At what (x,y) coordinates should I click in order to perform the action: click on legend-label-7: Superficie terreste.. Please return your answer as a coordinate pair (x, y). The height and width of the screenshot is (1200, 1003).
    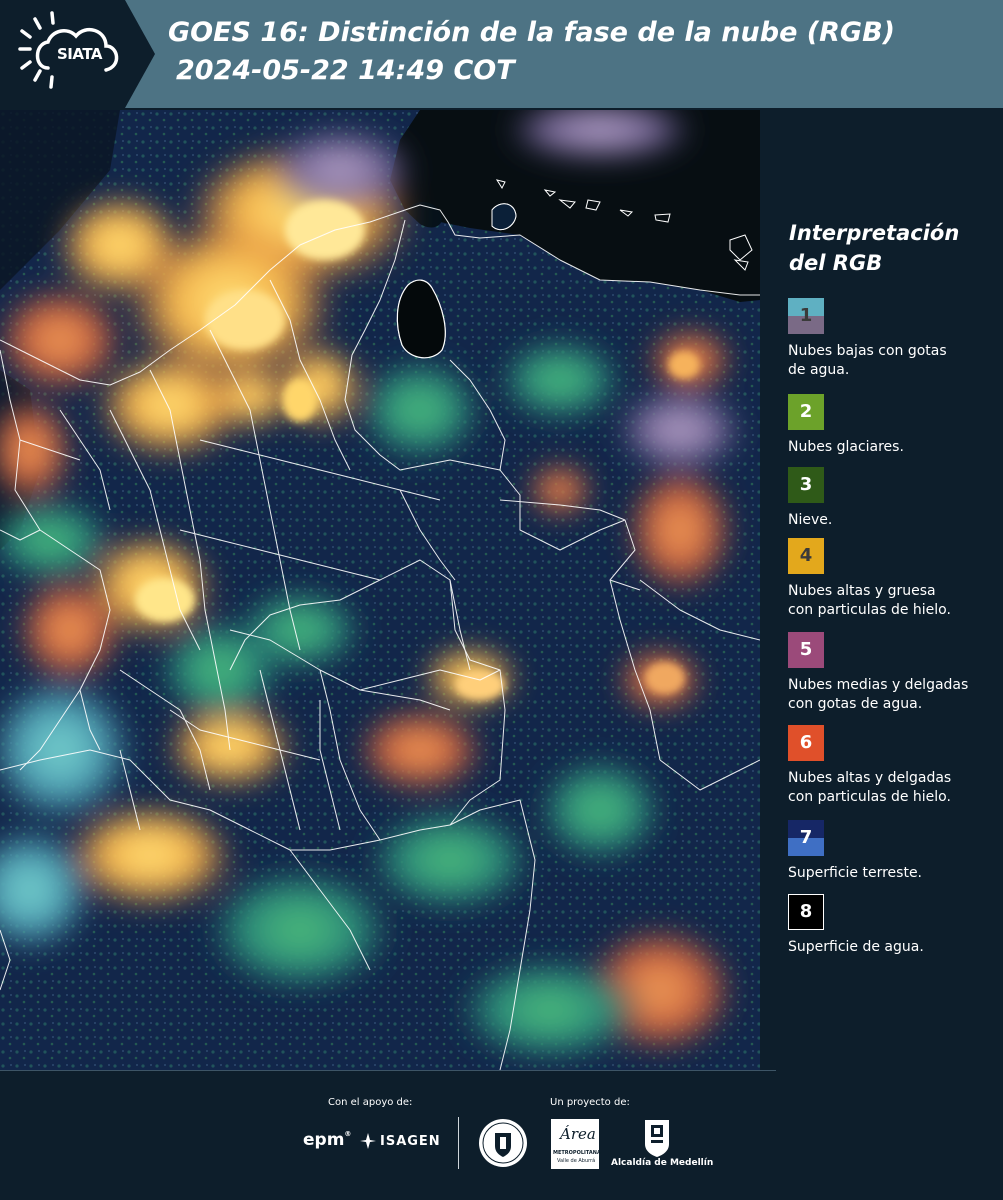
    Looking at the image, I should click on (895, 873).